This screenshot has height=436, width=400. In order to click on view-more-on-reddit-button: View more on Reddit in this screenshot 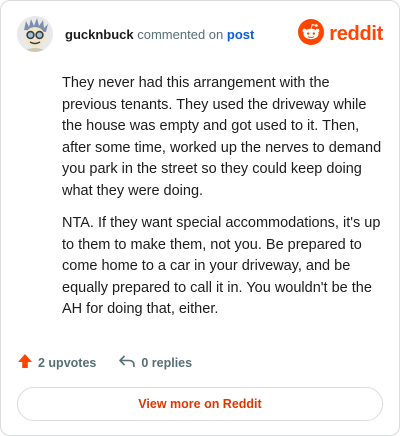, I will do `click(200, 404)`.